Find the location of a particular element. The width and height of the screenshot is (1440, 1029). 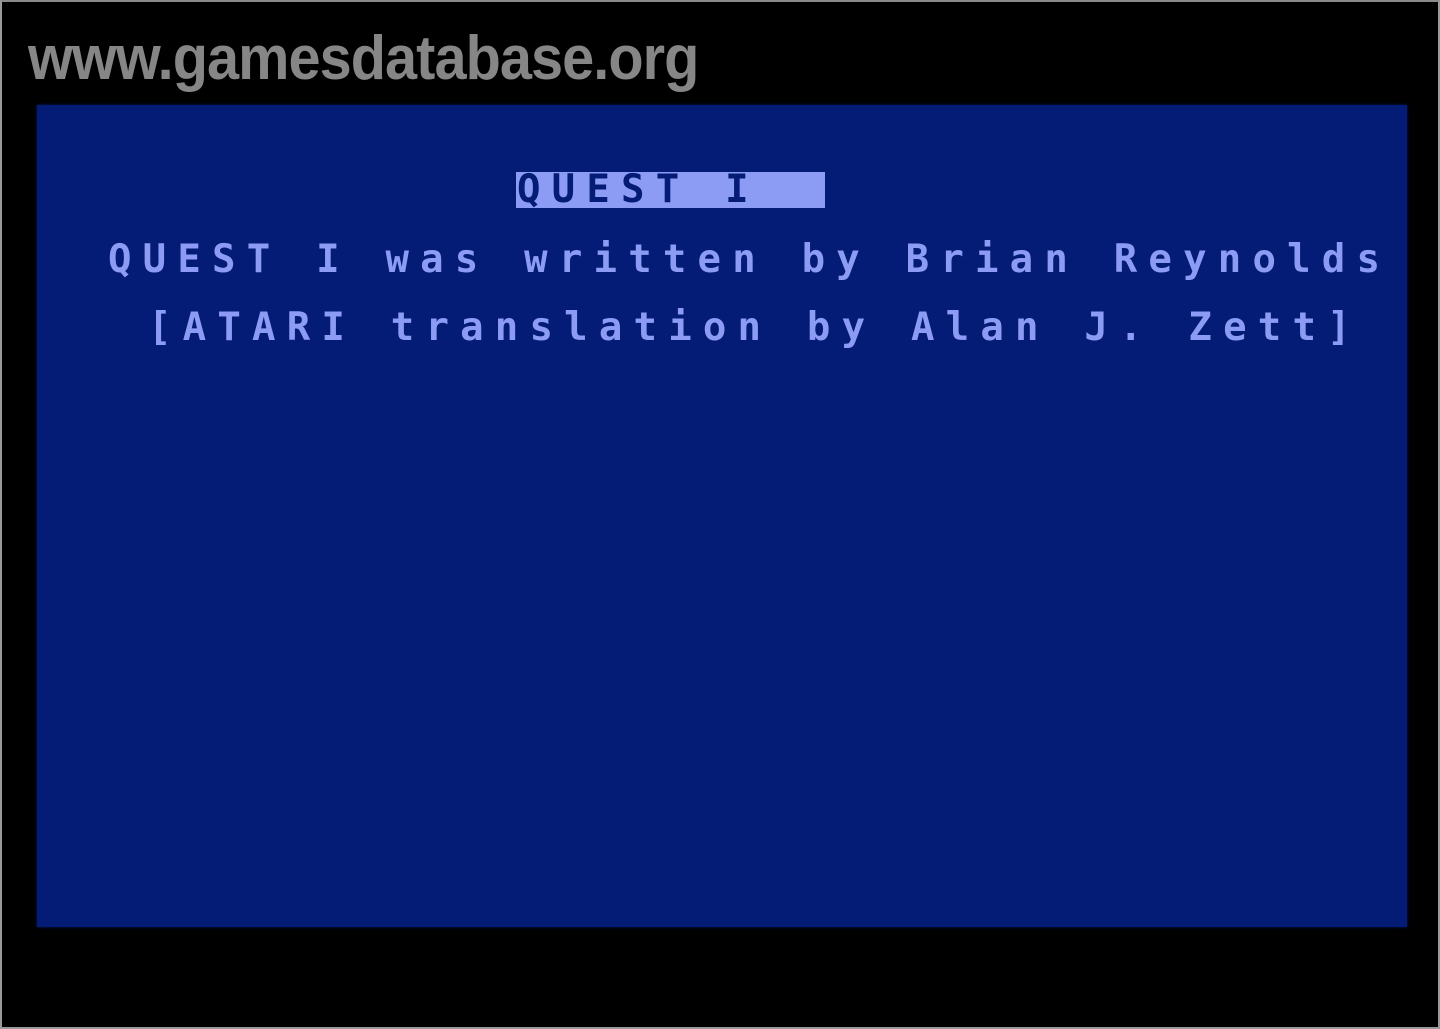

game-title: QUEST I is located at coordinates (638, 189).